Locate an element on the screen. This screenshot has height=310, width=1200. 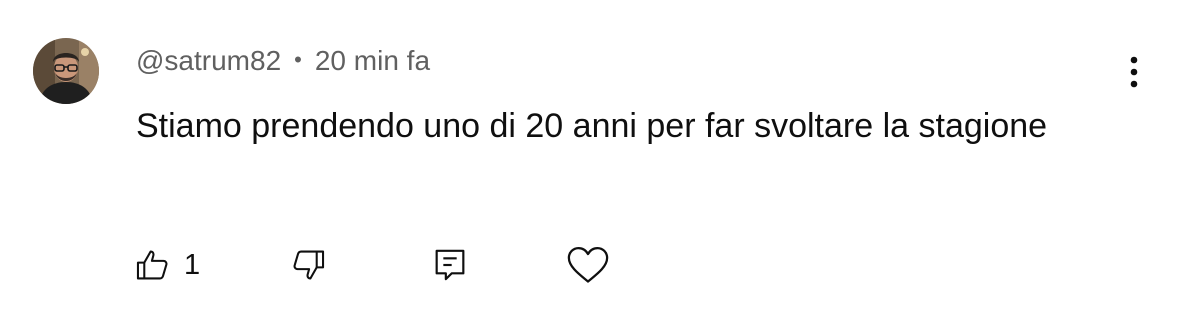
heart-icon is located at coordinates (588, 265).